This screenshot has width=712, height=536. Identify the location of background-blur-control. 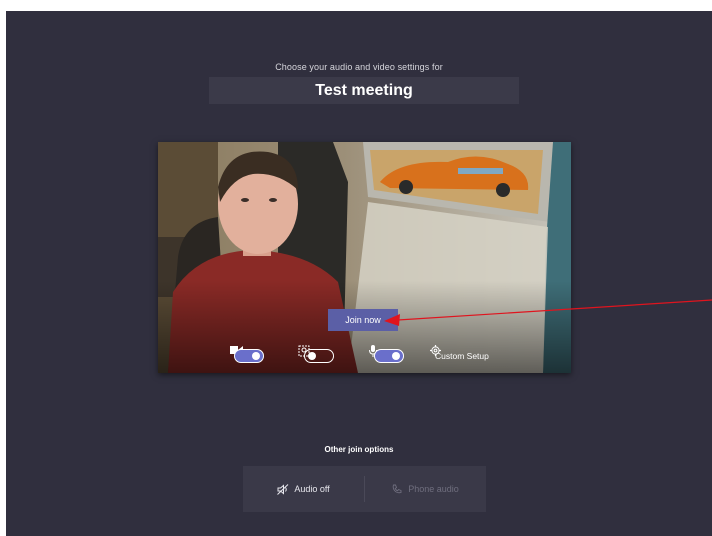
(316, 356).